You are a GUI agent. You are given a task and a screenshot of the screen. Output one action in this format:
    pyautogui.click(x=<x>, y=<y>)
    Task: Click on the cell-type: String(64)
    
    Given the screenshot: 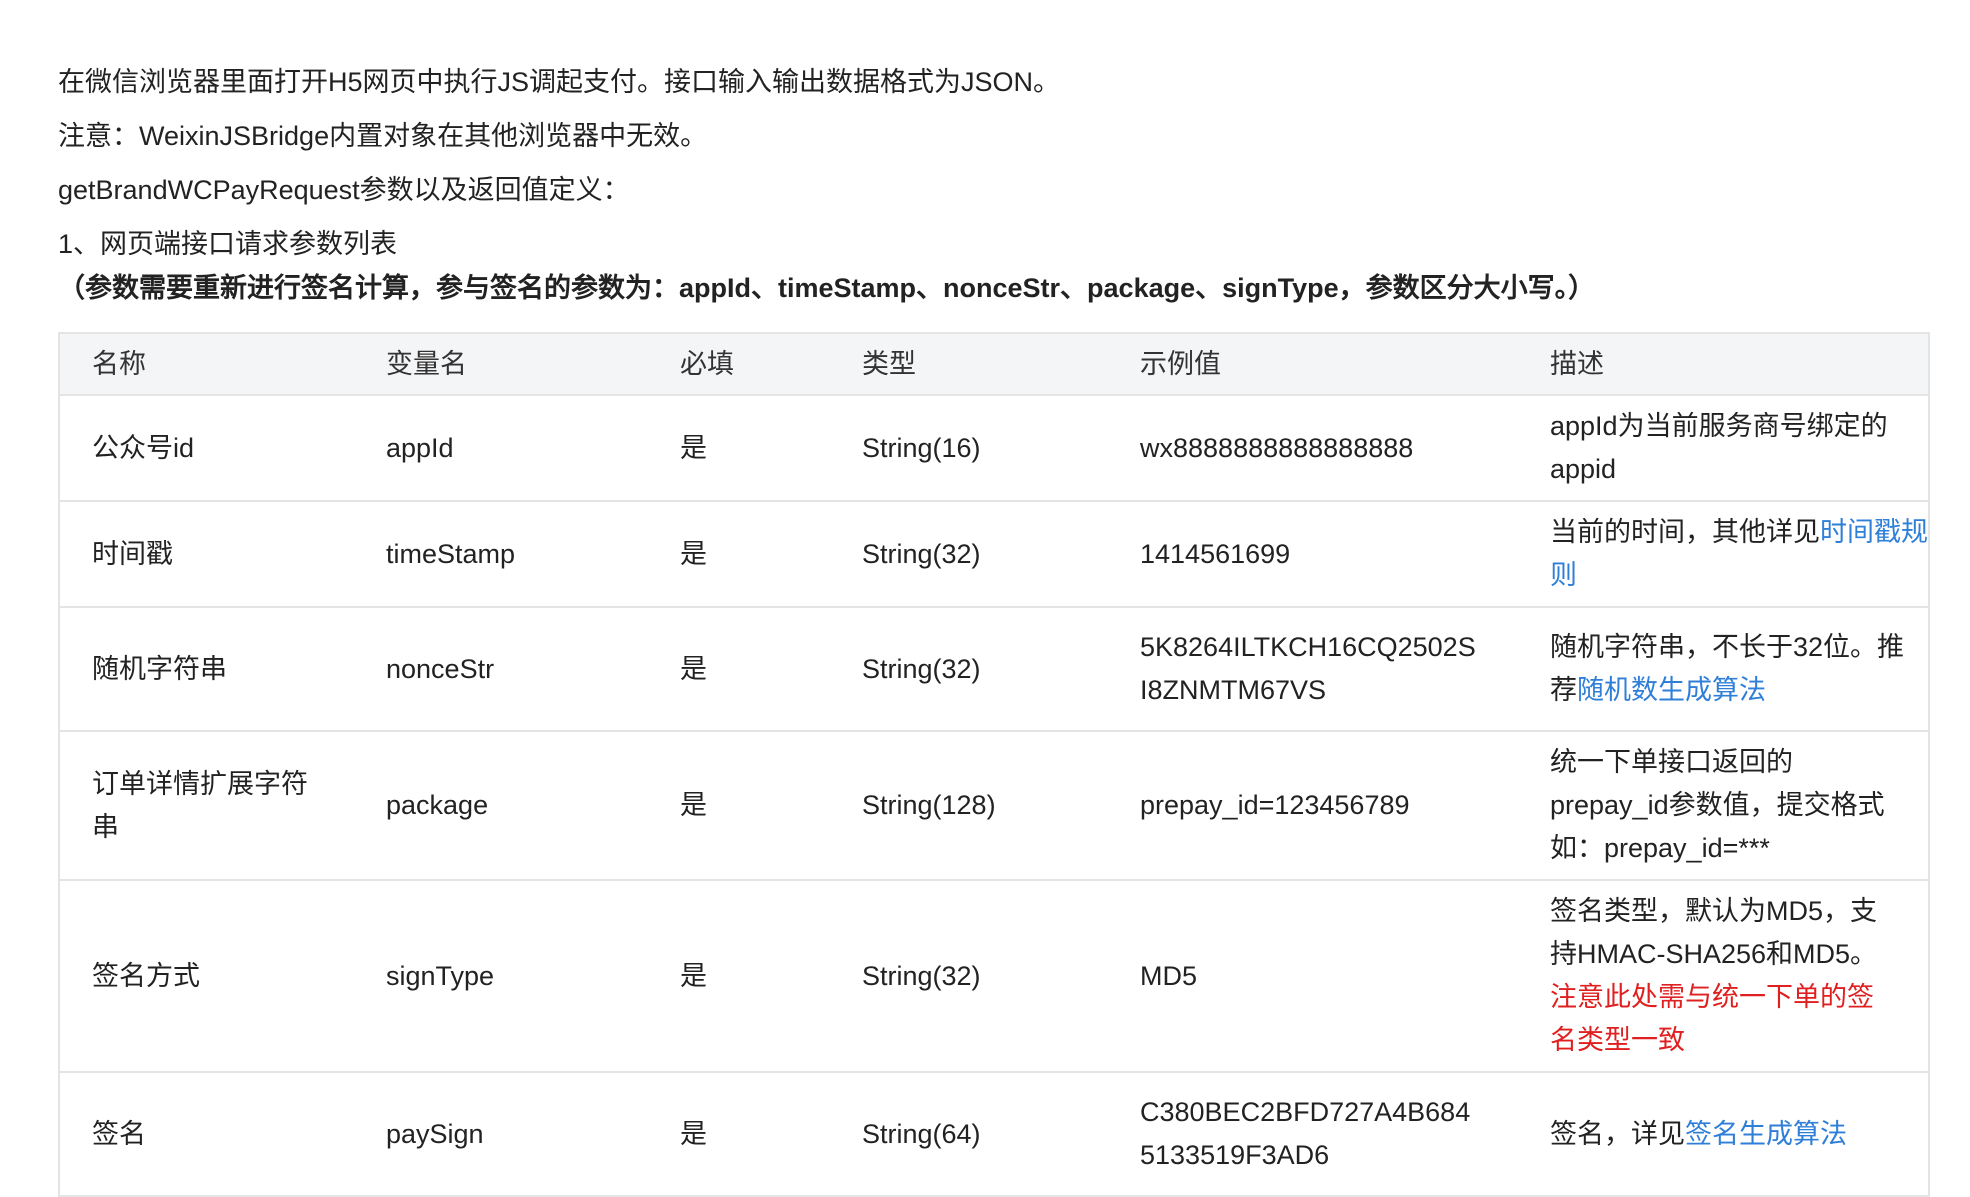 What is the action you would take?
    pyautogui.click(x=969, y=1133)
    